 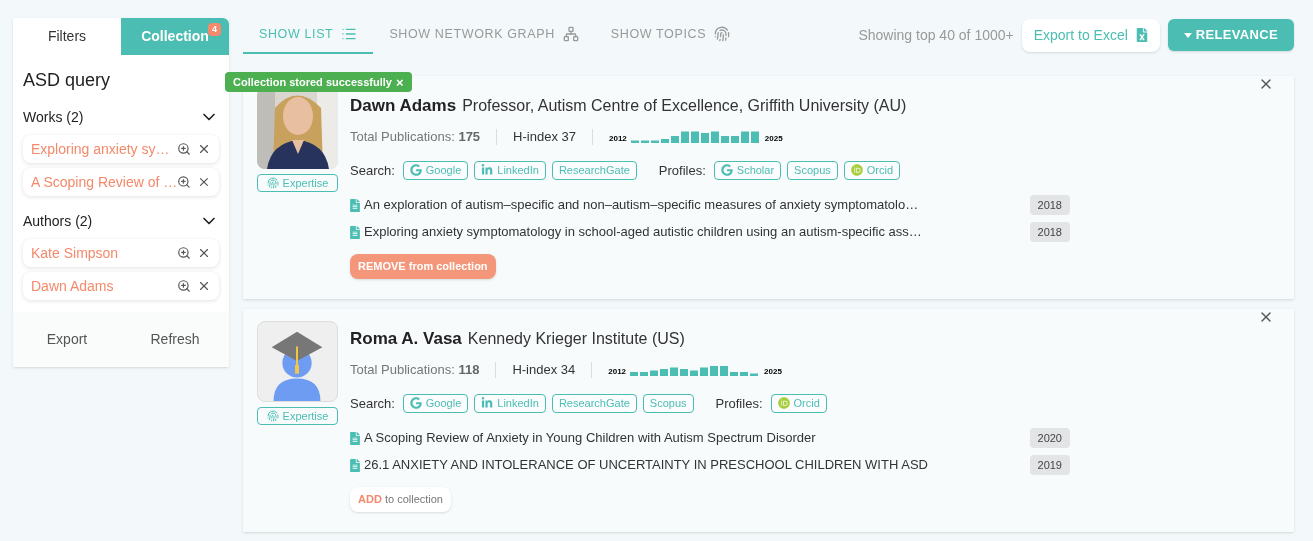 I want to click on caret-icon, so click(x=1187, y=35).